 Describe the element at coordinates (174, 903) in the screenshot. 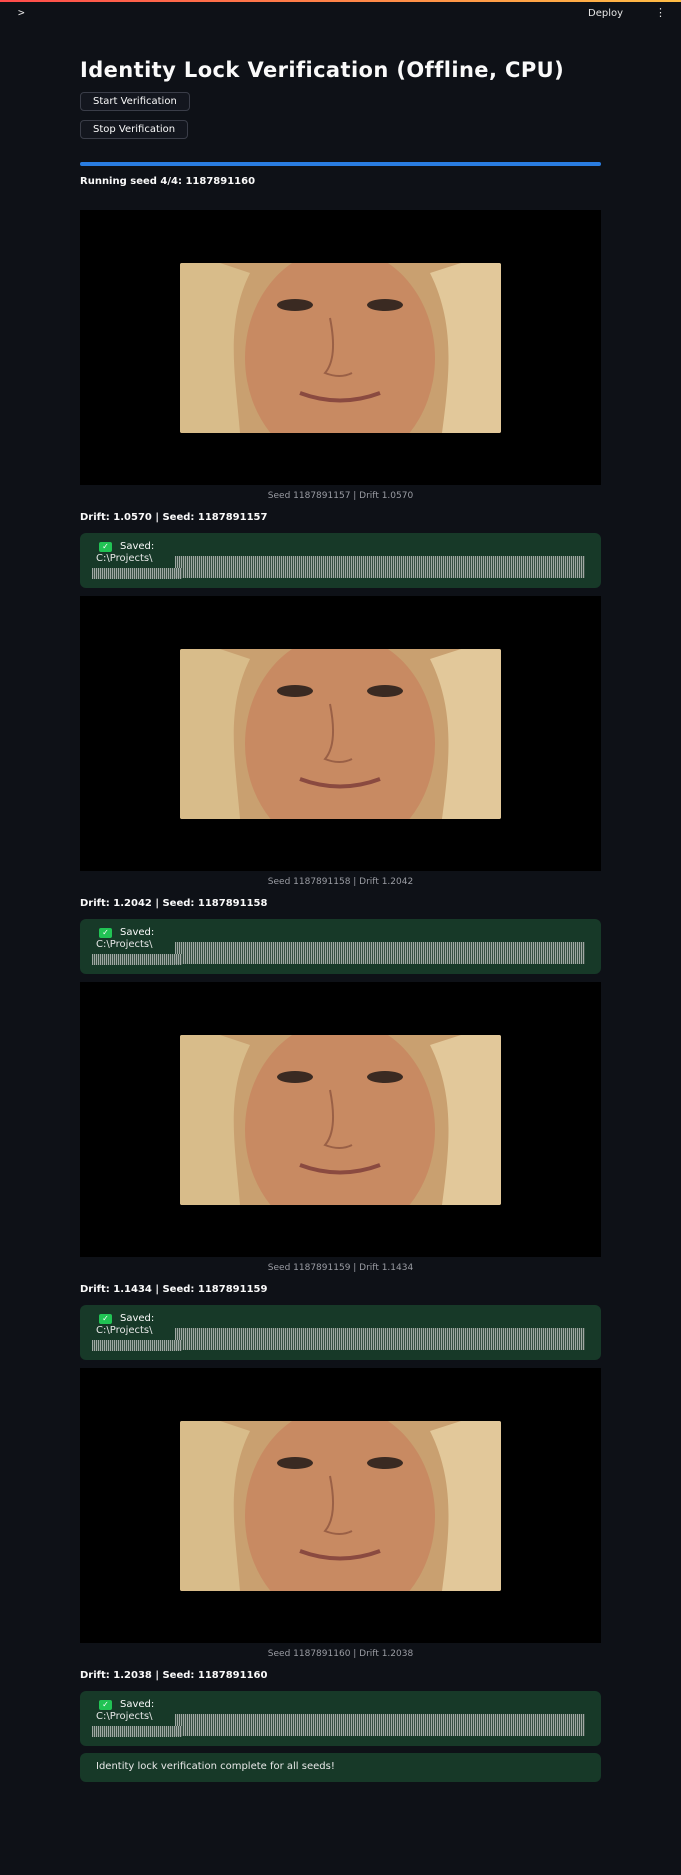

I see `drift-result-line: Drift: 1.2042 | Seed: 1187891158` at that location.